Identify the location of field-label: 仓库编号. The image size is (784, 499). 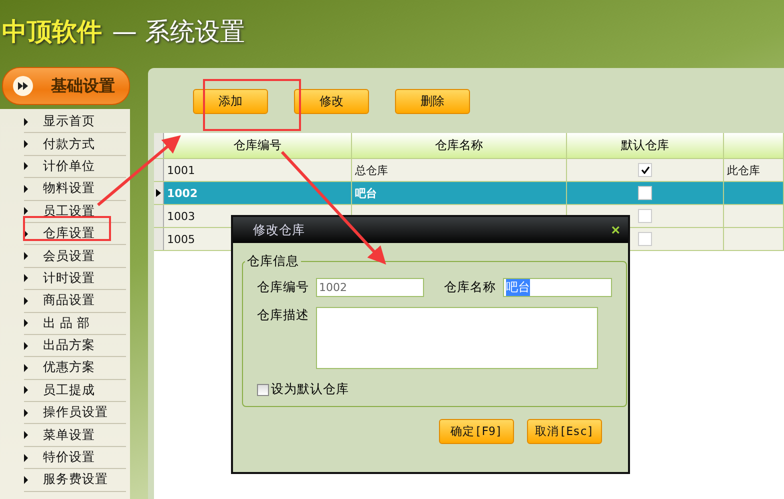
(283, 287).